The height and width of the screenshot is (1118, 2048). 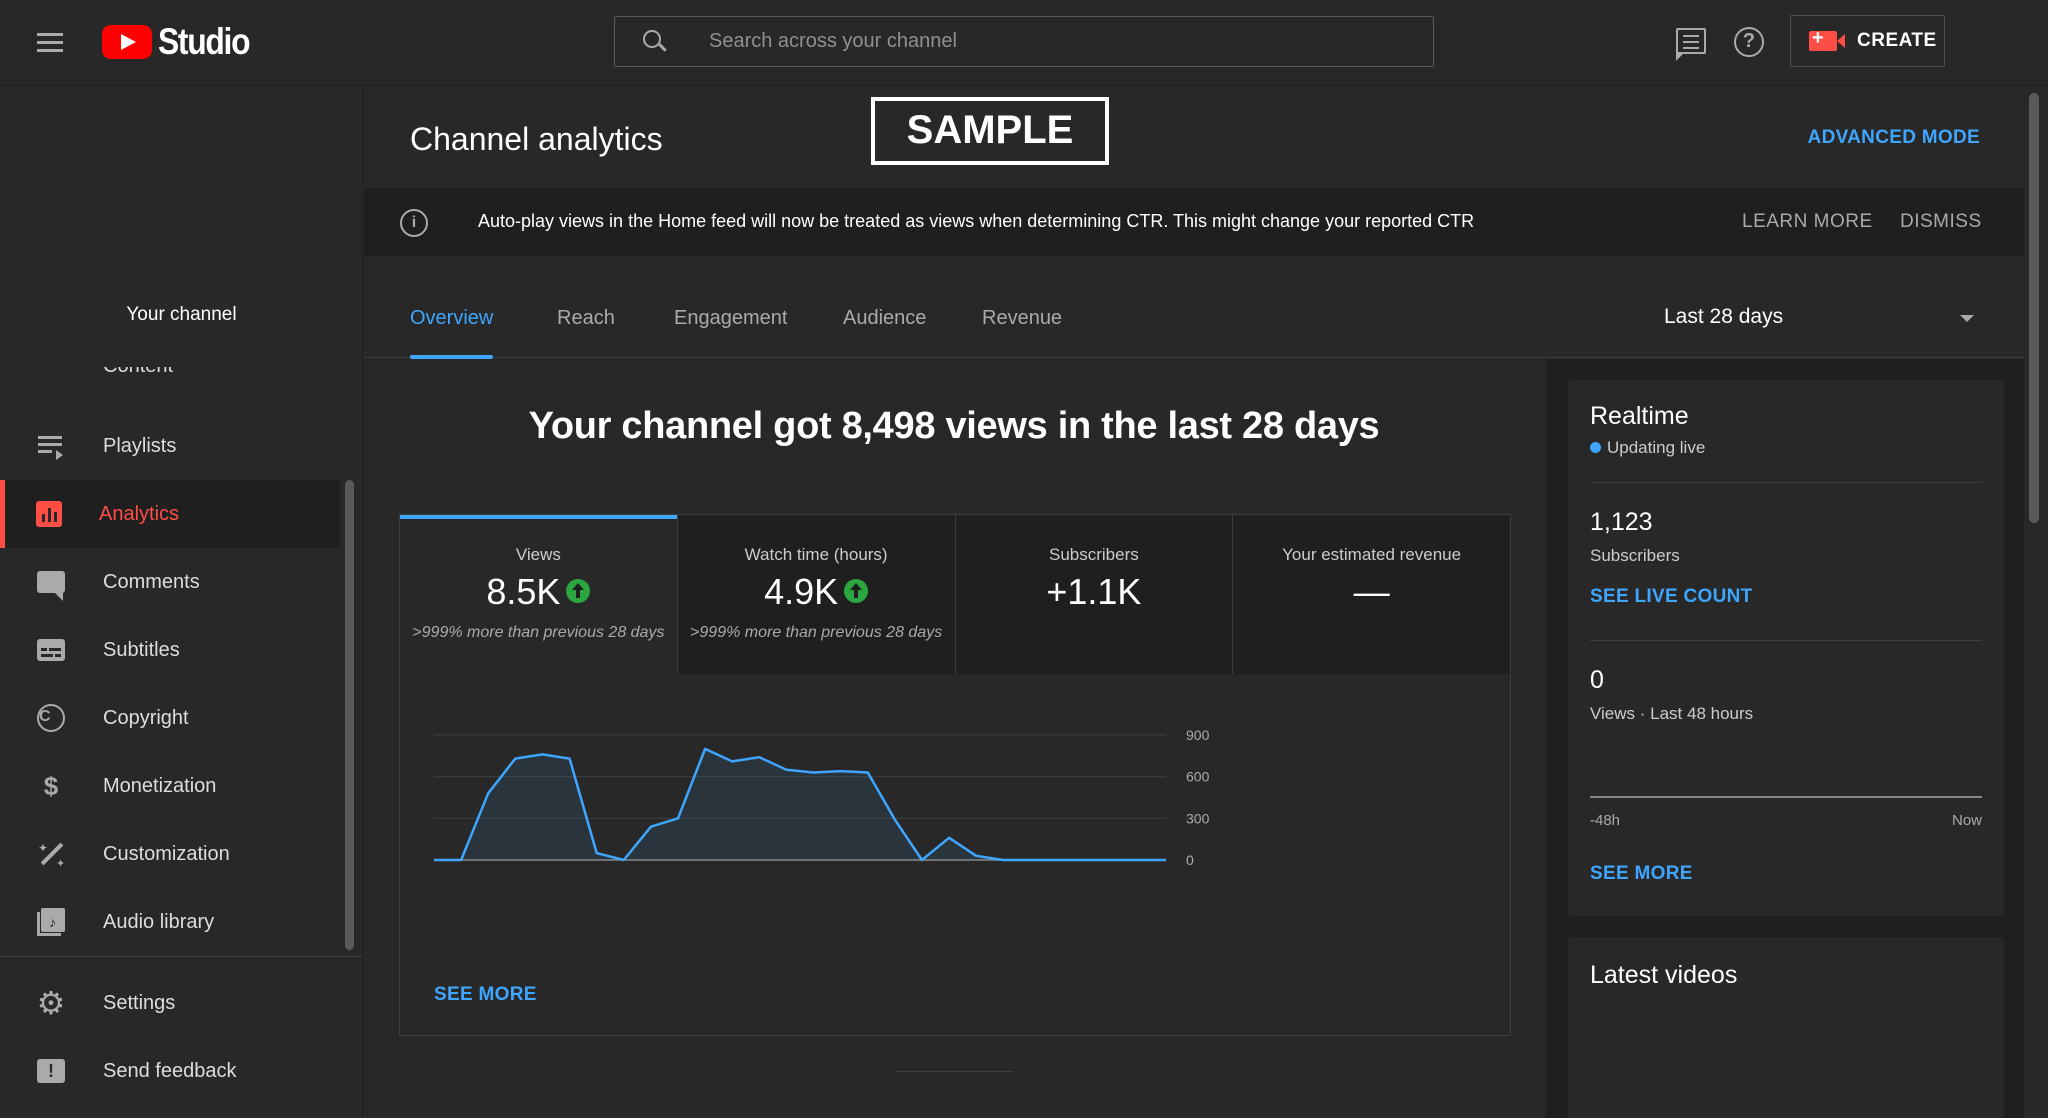 I want to click on audio-library-icon: ♪, so click(x=51, y=922).